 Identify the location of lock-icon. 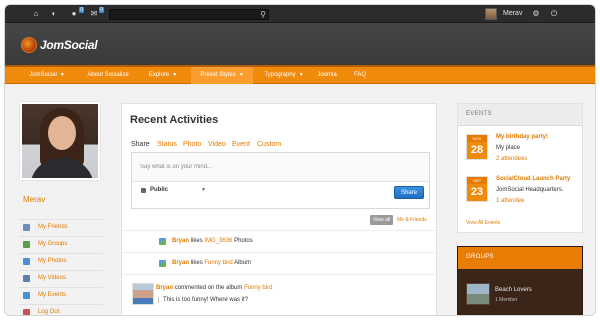
(143, 190).